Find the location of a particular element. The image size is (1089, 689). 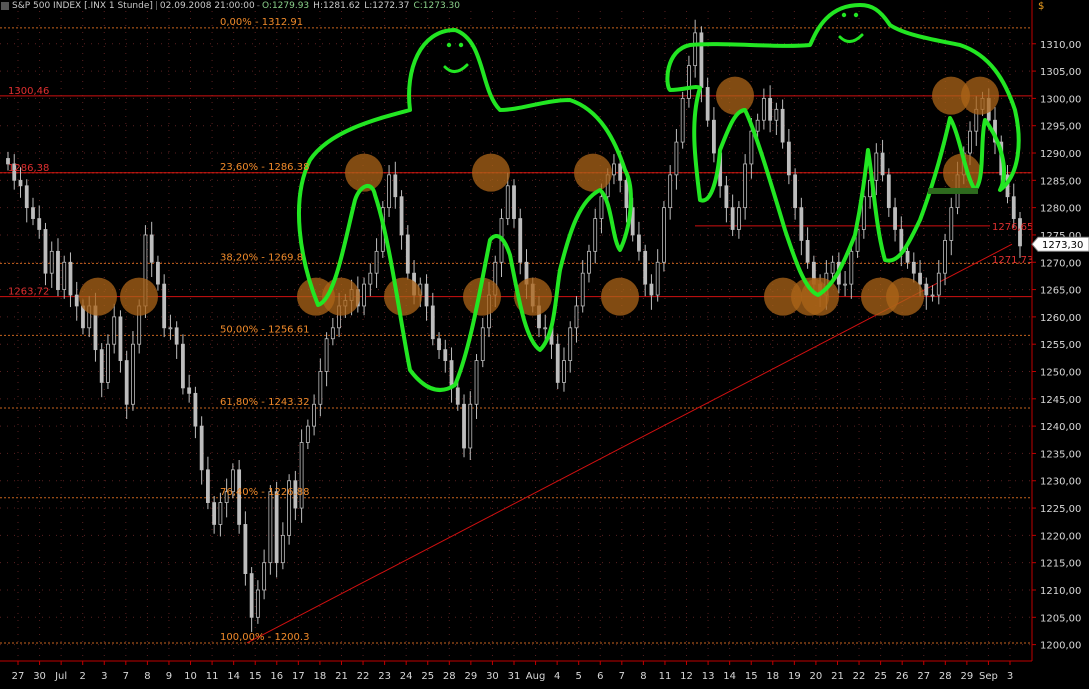

y-tick-label: 1225,00 is located at coordinates (1060, 509).